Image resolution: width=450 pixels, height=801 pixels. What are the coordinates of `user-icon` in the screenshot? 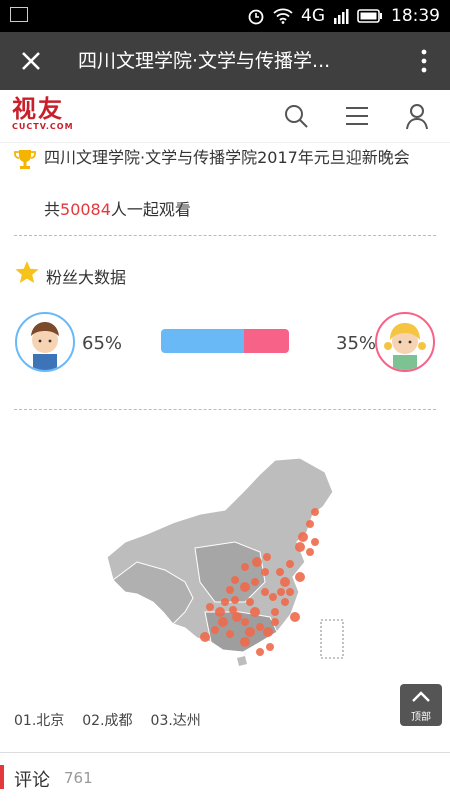 It's located at (417, 116).